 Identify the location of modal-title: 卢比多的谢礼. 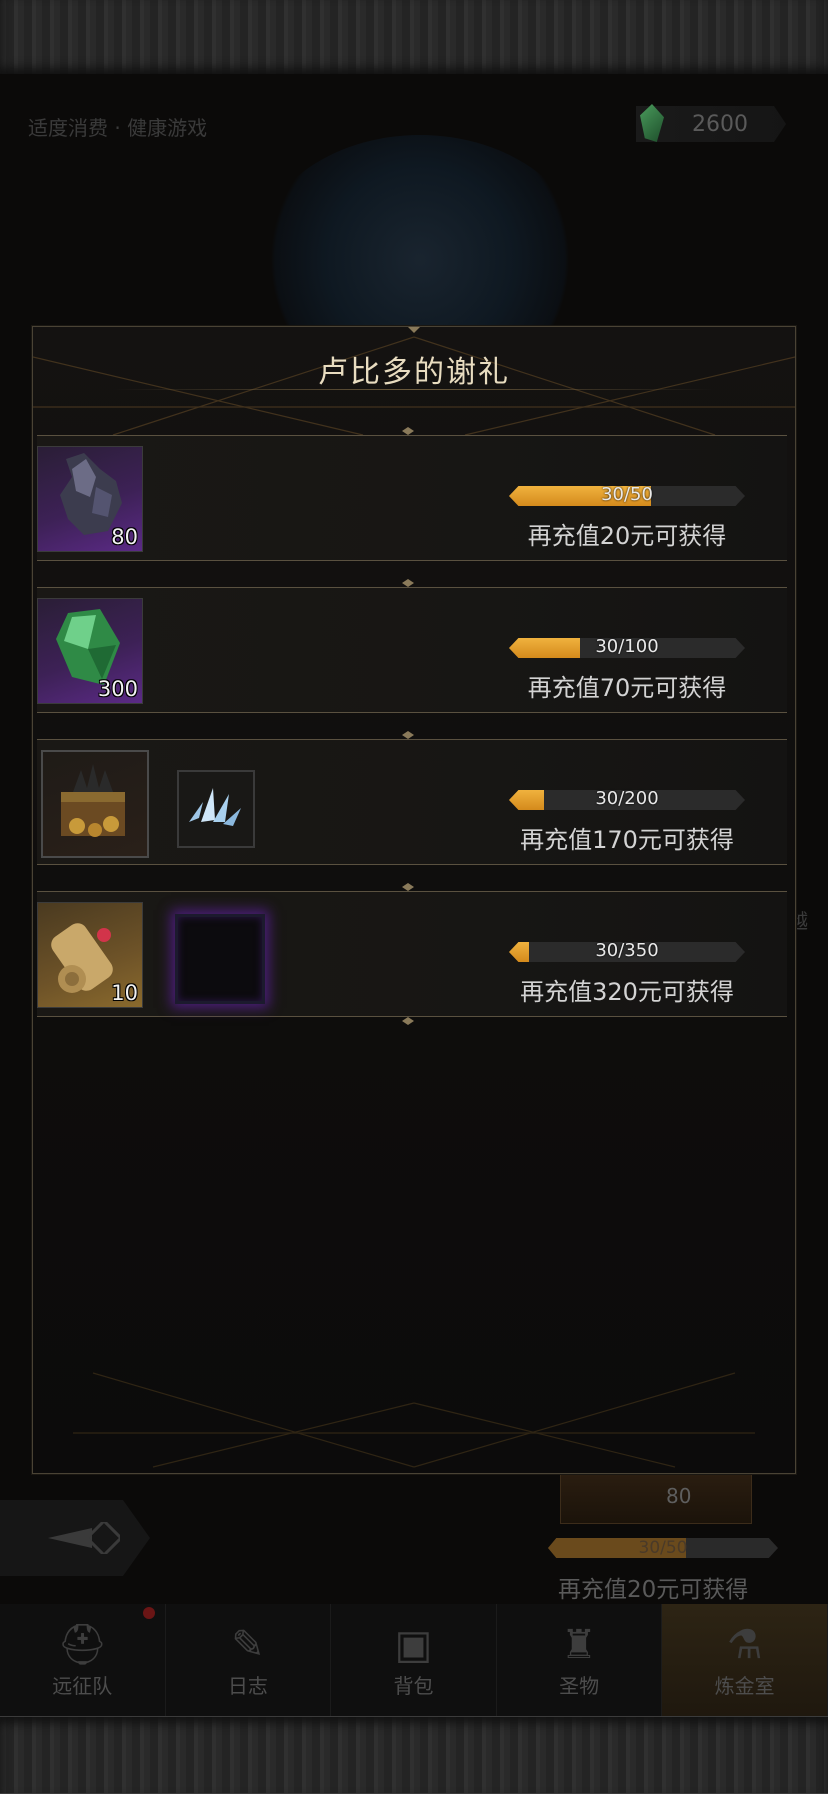
(414, 372).